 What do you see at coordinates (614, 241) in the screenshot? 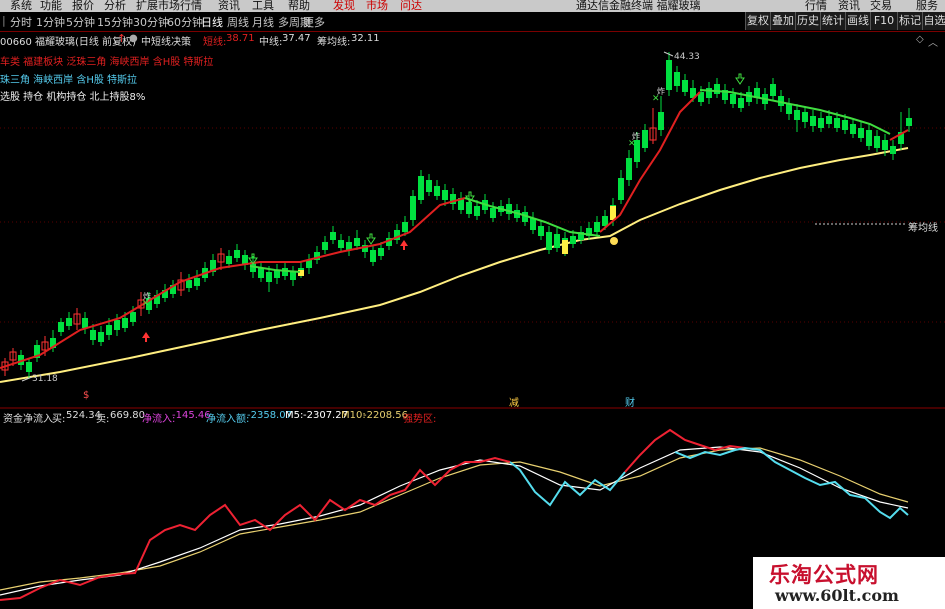
I see `coin-marker-icon` at bounding box center [614, 241].